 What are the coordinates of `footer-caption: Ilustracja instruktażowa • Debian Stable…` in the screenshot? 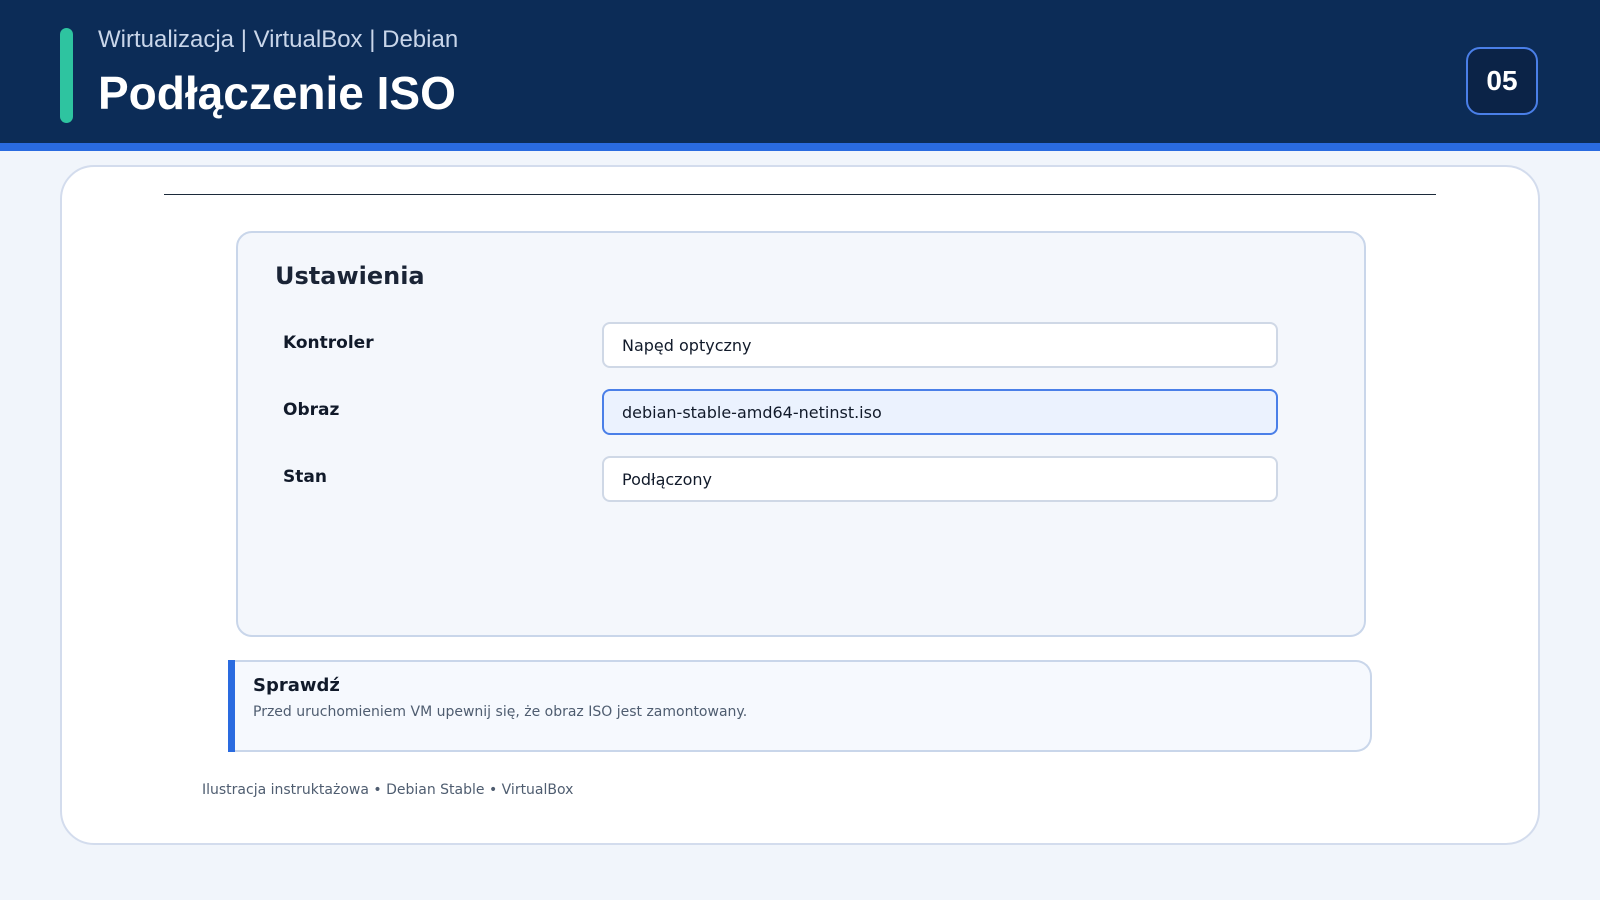 It's located at (388, 790).